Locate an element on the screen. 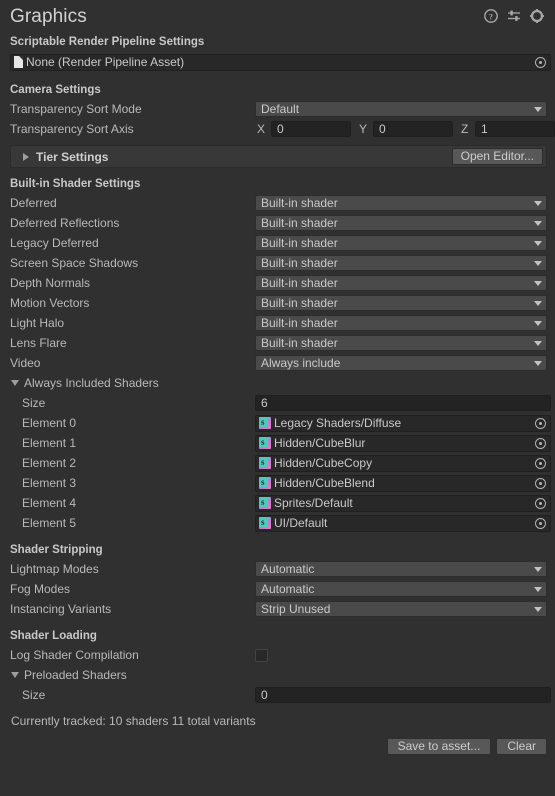 The width and height of the screenshot is (555, 796). transparency-sort-mode-label: Transparency Sort Mode is located at coordinates (76, 109).